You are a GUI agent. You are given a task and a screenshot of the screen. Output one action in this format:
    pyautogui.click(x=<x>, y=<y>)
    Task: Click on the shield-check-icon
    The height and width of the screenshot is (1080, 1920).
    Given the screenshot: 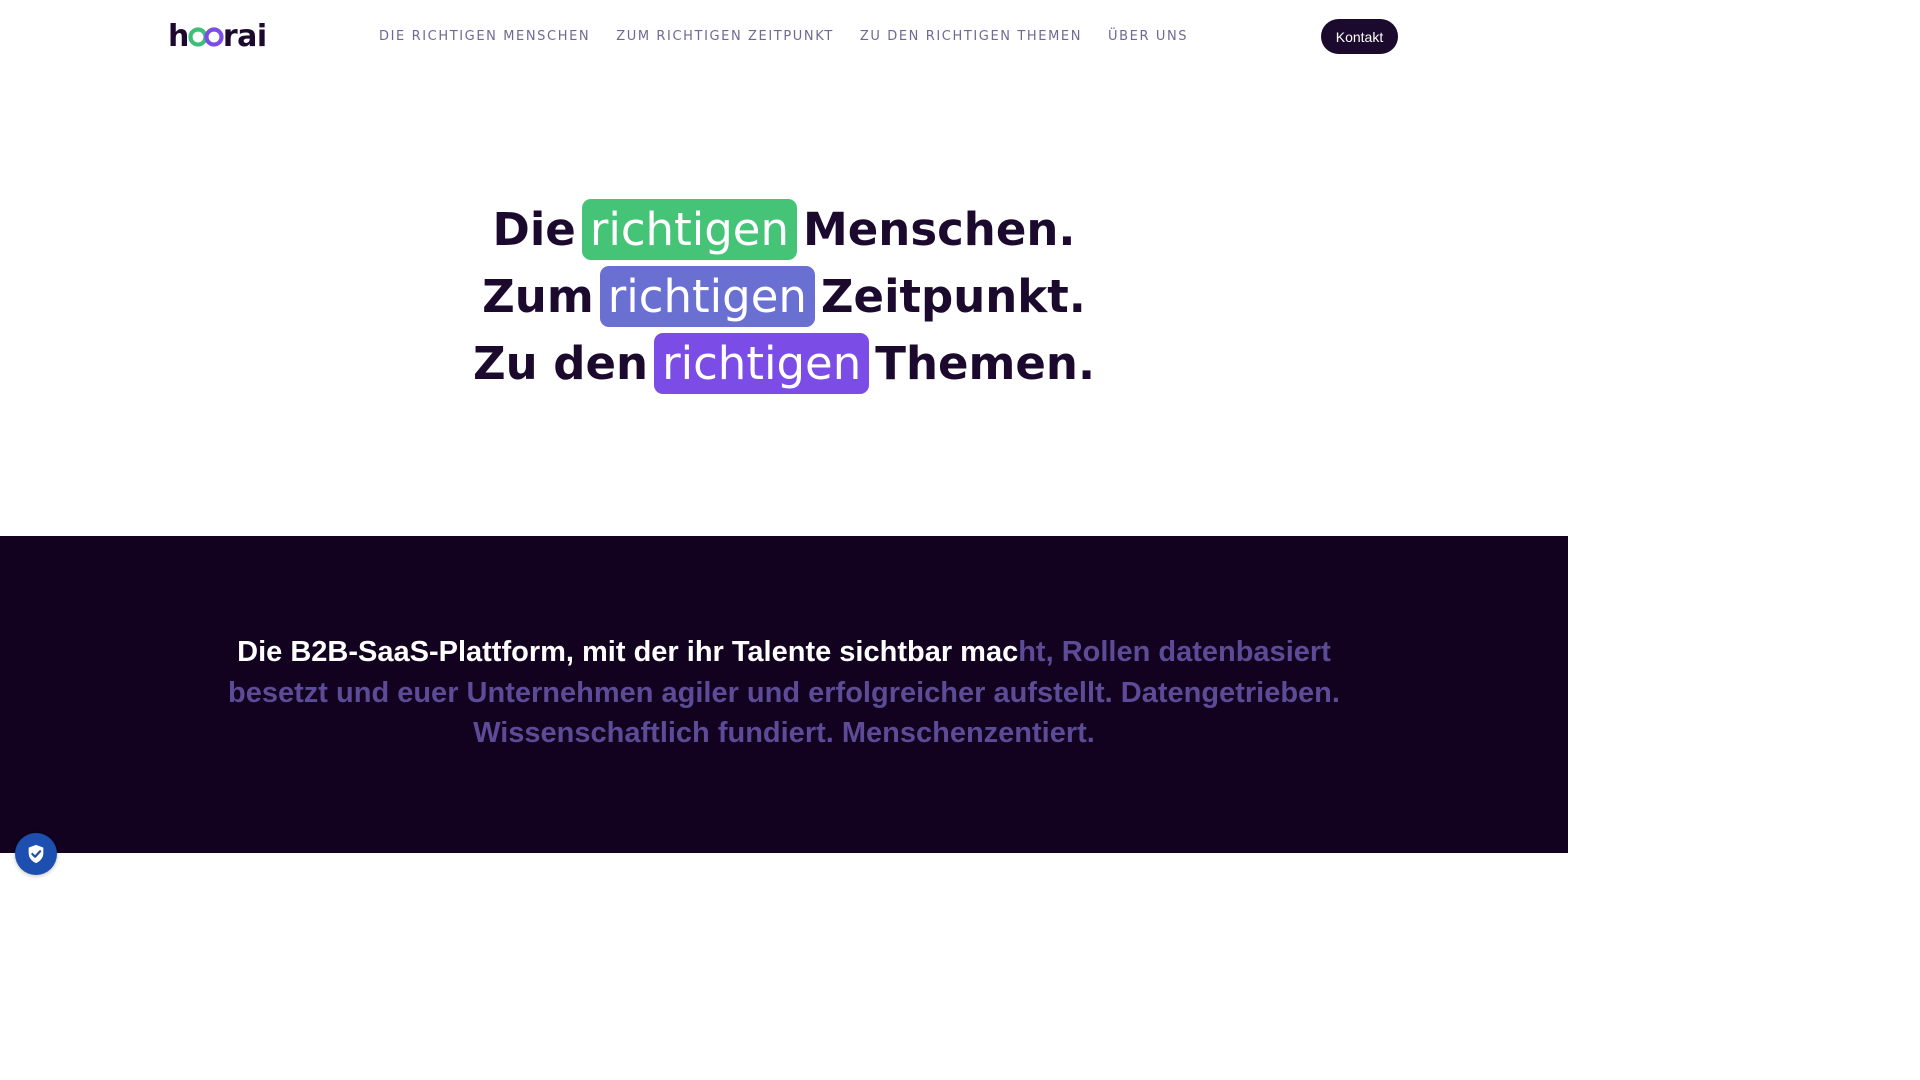 What is the action you would take?
    pyautogui.click(x=36, y=854)
    